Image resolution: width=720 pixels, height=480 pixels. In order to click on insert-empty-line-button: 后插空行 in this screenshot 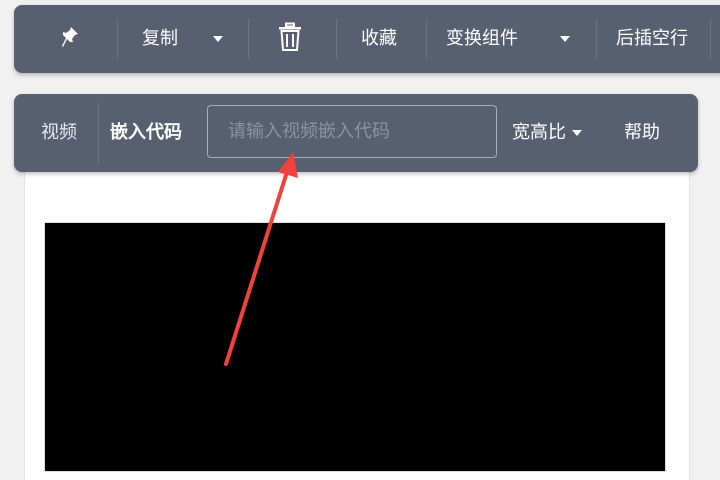, I will do `click(652, 39)`.